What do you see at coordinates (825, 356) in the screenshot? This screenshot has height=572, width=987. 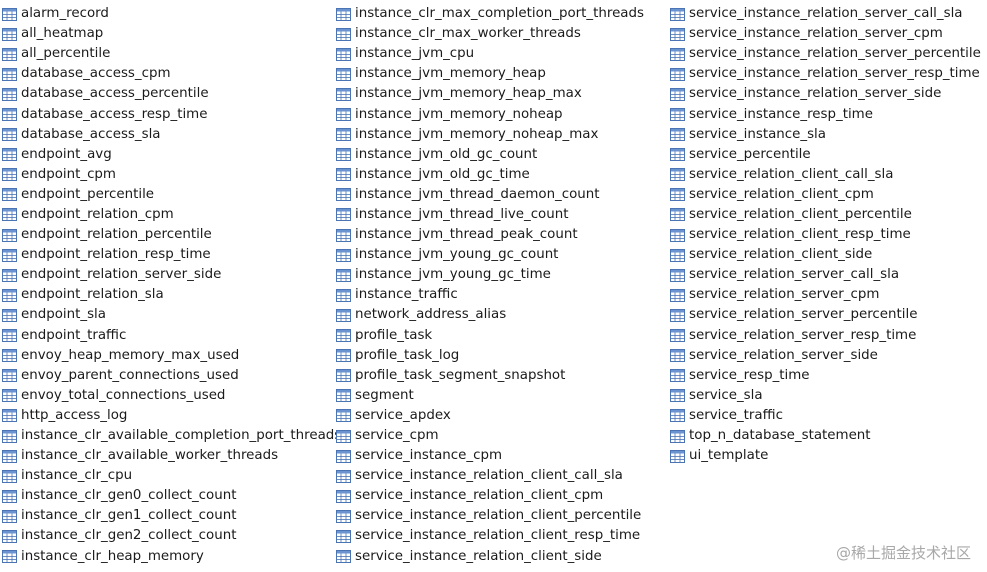 I see `list-item: service_relation_server_side` at bounding box center [825, 356].